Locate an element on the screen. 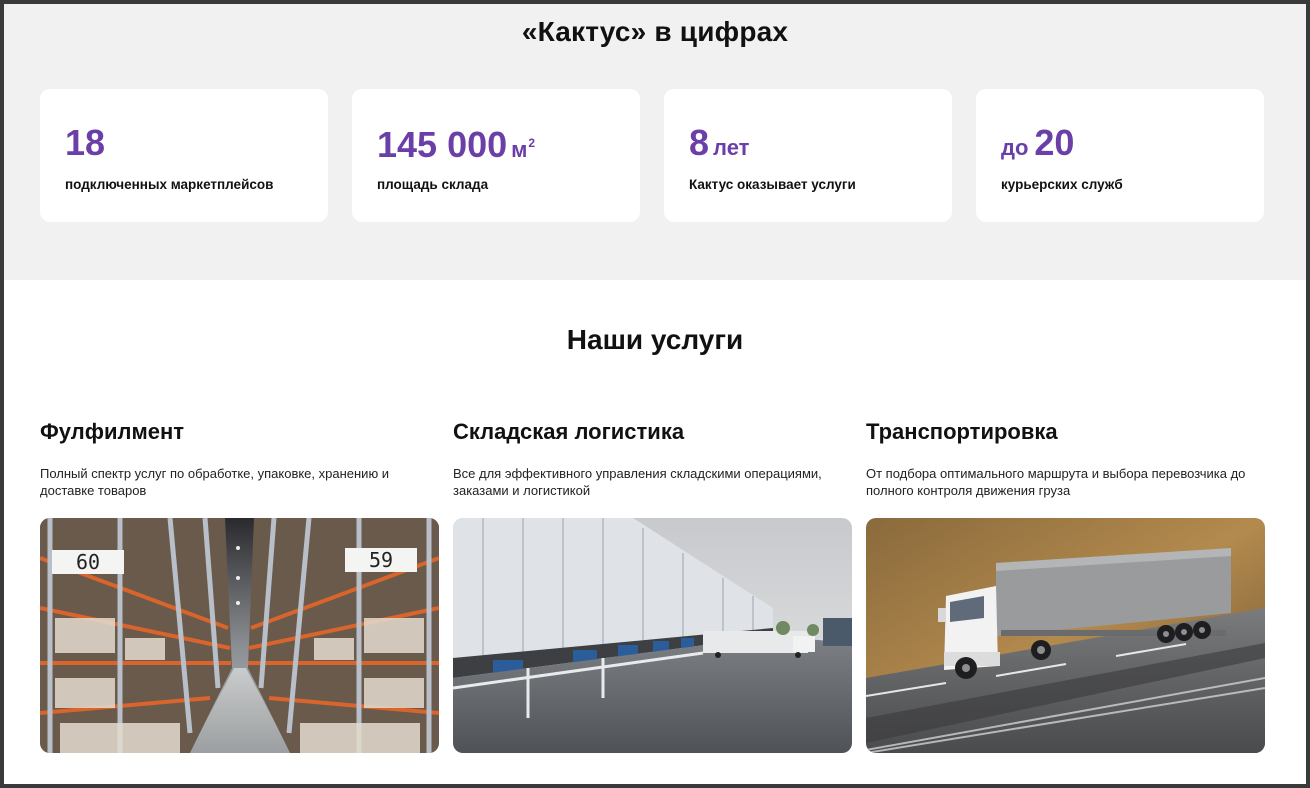 This screenshot has height=788, width=1310. stat-unit: м2 is located at coordinates (523, 149).